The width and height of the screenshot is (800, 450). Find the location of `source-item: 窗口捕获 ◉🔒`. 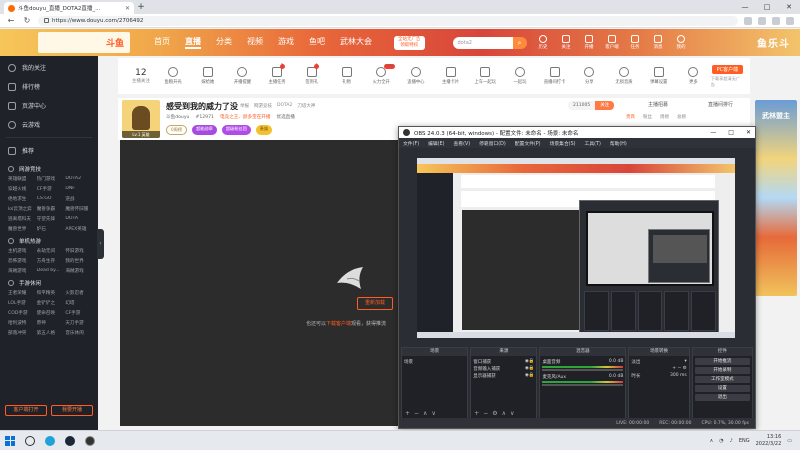

source-item: 窗口捕获 ◉🔒 is located at coordinates (503, 361).